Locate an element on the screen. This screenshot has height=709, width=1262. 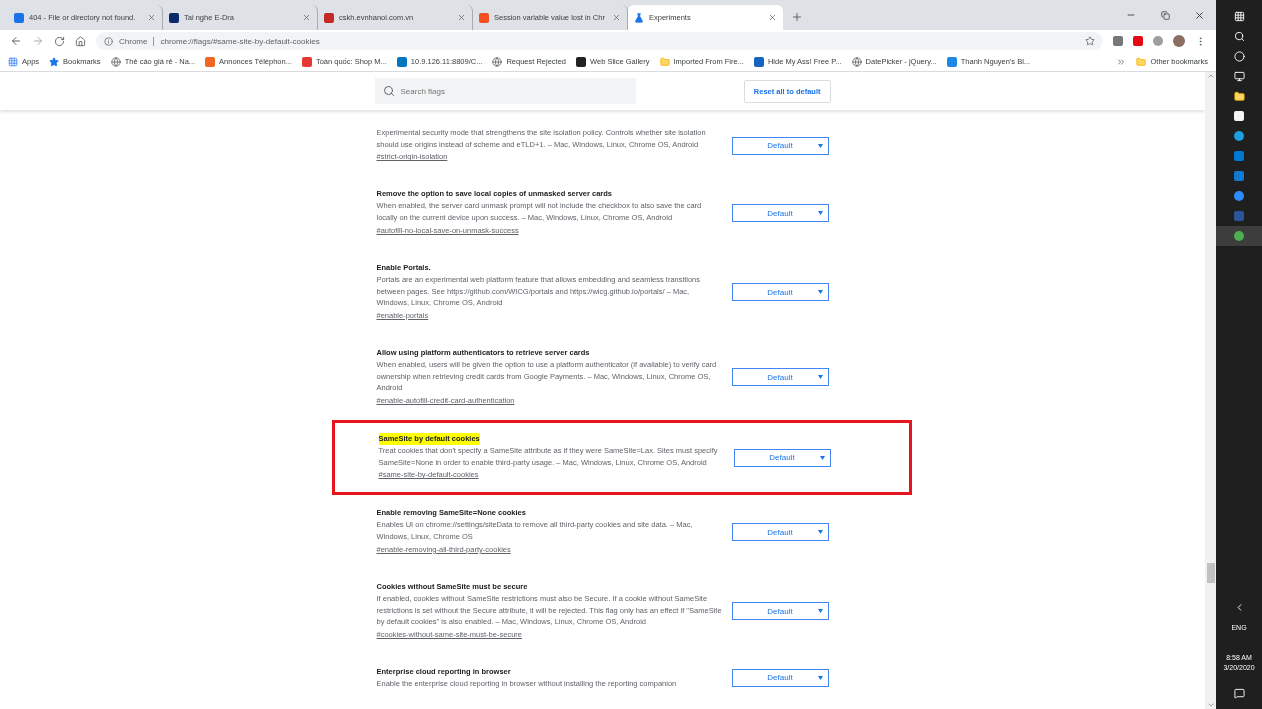
back-icon is located at coordinates (16, 41).